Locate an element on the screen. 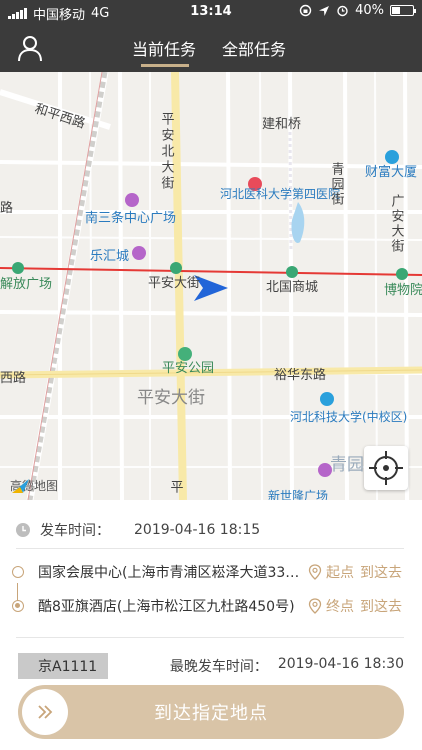 The height and width of the screenshot is (750, 422). departure-time: 2019-04-16 18:15 is located at coordinates (197, 530).